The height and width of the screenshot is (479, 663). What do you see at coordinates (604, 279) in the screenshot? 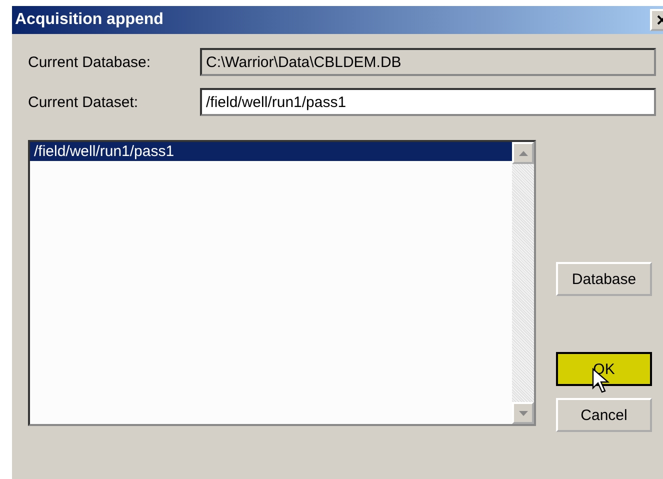
I see `dialog-button: Database` at bounding box center [604, 279].